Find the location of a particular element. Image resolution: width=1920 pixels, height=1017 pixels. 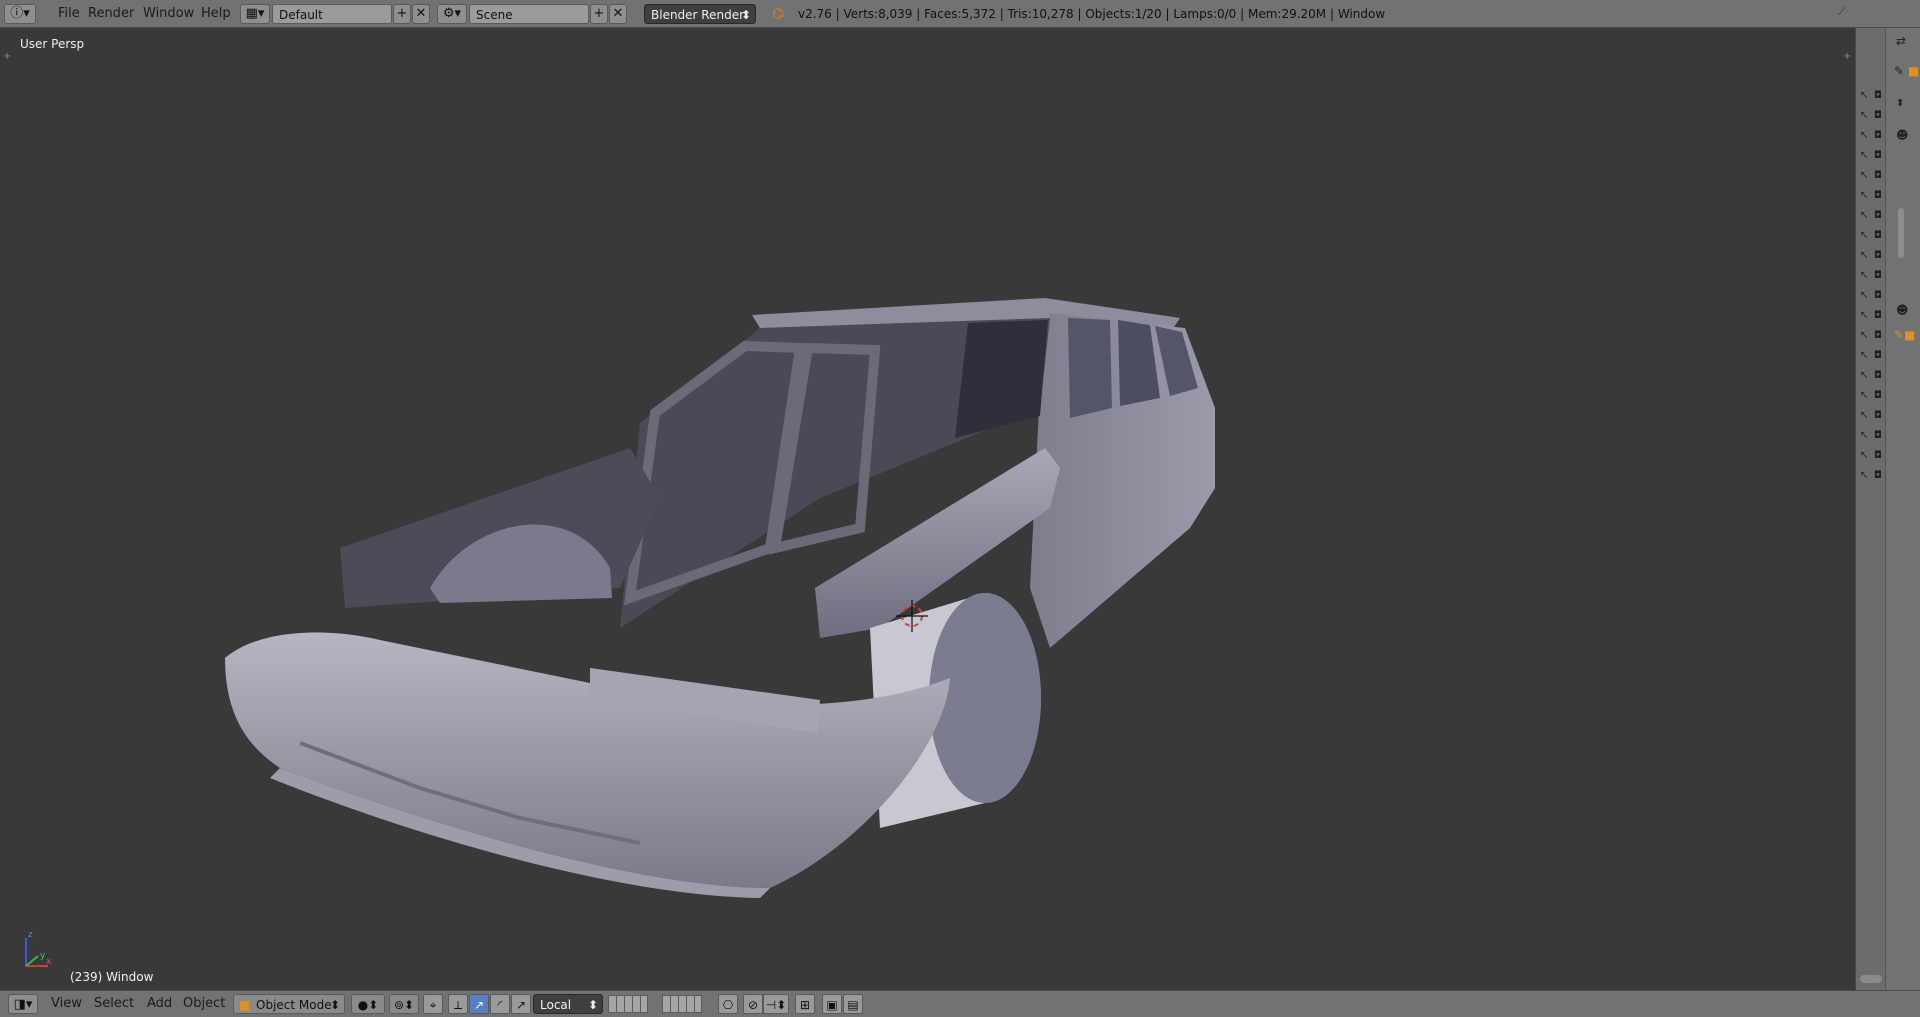

scene-icon: ⚙▾ is located at coordinates (452, 14).